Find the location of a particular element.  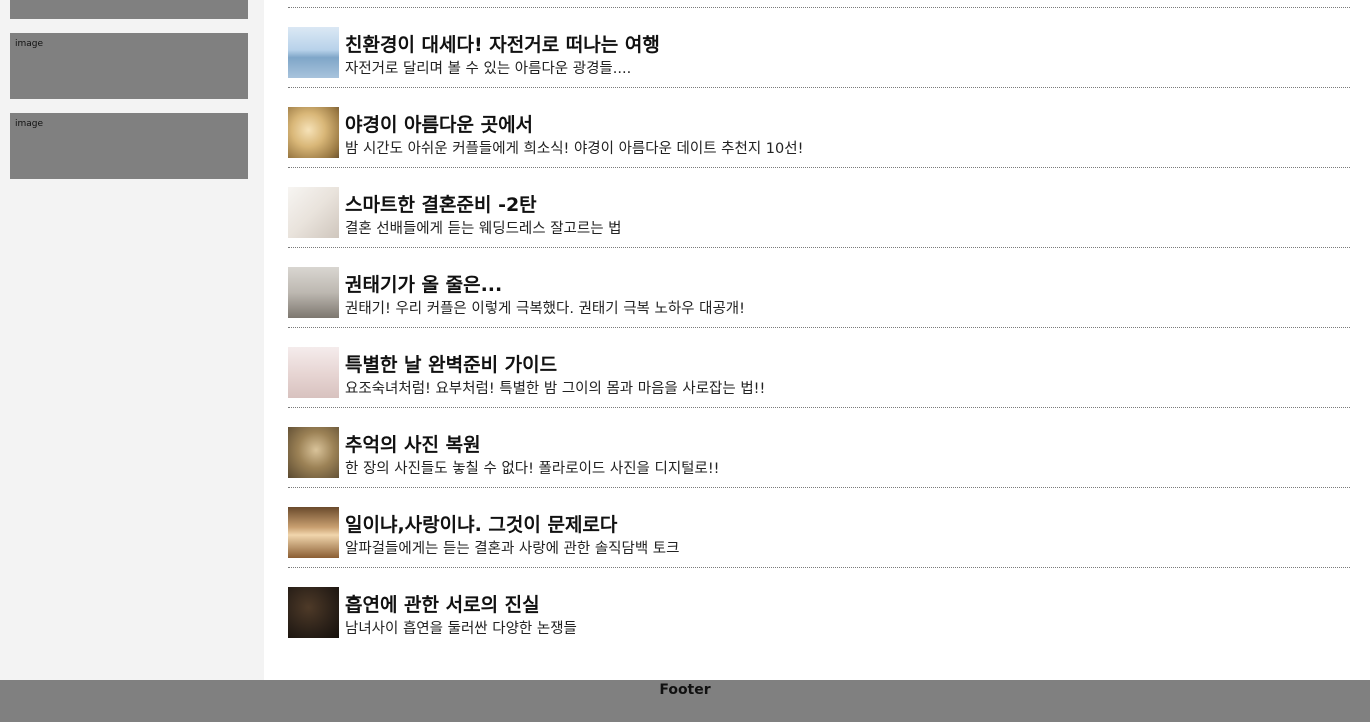

list-item: 흡연에 관한 서로의 진실 남녀사이 흡연을 둘러싼 다양한 논쟁들 is located at coordinates (819, 607).